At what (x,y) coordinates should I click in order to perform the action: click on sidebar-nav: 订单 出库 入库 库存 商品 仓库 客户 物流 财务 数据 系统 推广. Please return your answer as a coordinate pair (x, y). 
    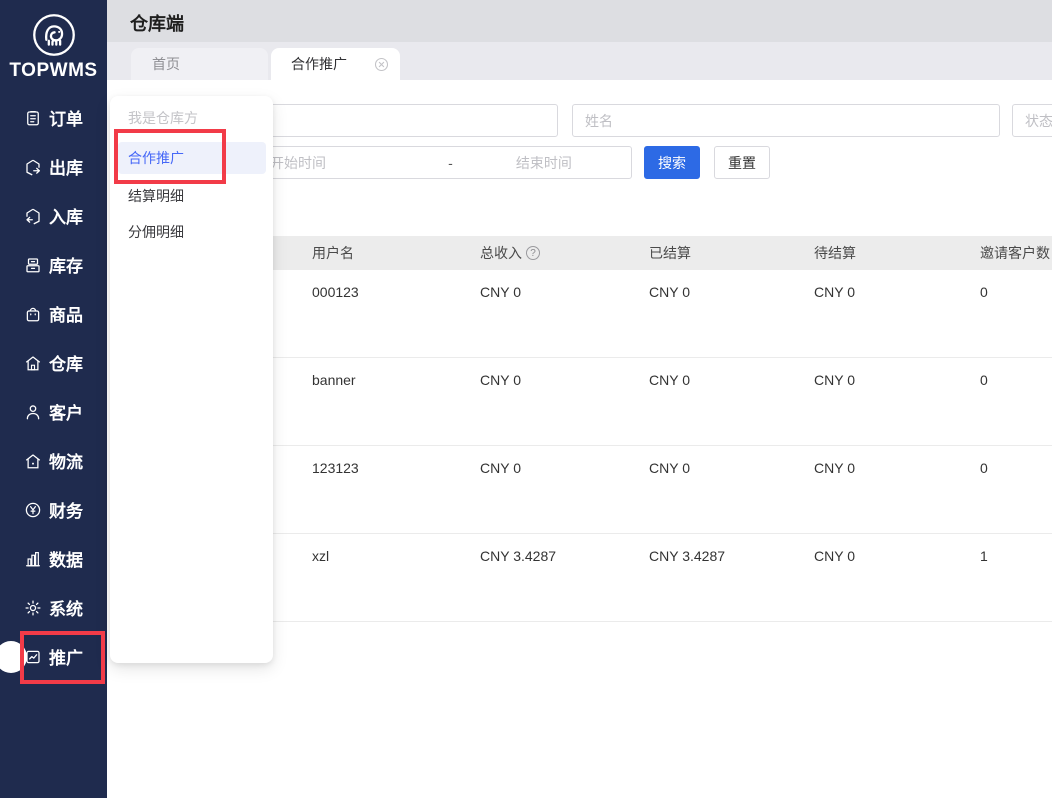
    Looking at the image, I should click on (53, 387).